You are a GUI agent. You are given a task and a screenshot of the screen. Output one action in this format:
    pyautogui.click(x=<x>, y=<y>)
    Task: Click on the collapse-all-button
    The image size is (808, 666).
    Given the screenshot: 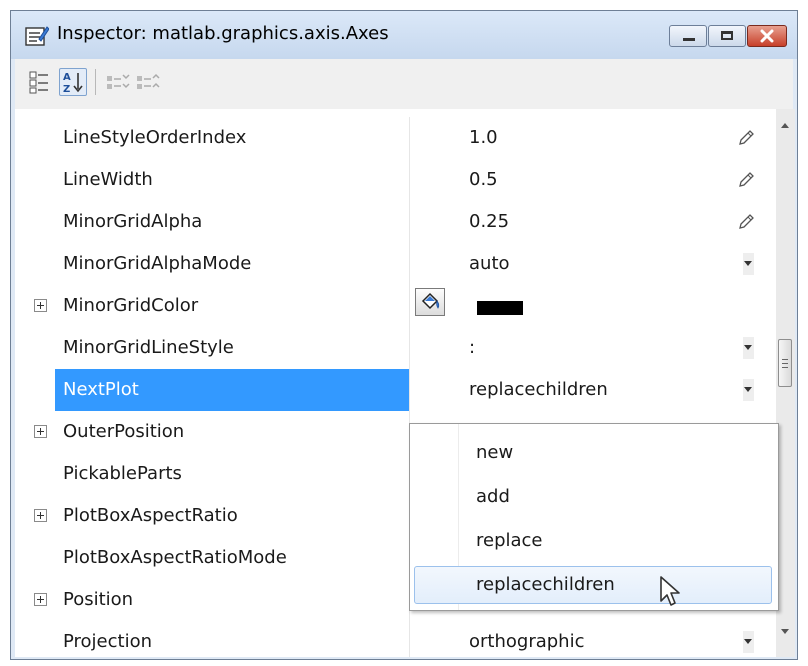 What is the action you would take?
    pyautogui.click(x=147, y=82)
    